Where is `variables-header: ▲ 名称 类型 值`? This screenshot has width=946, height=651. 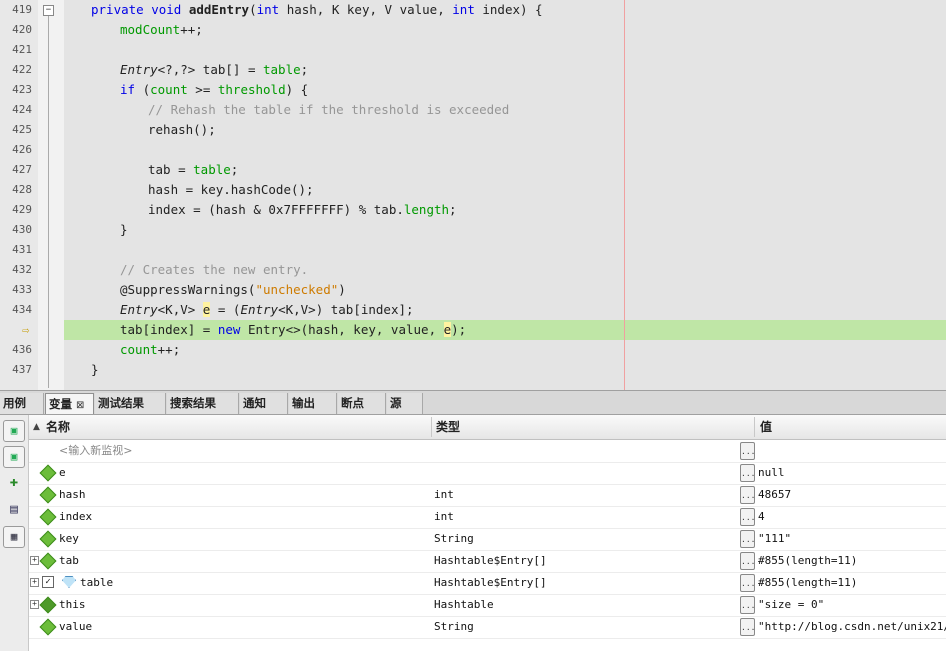 variables-header: ▲ 名称 类型 值 is located at coordinates (487, 427).